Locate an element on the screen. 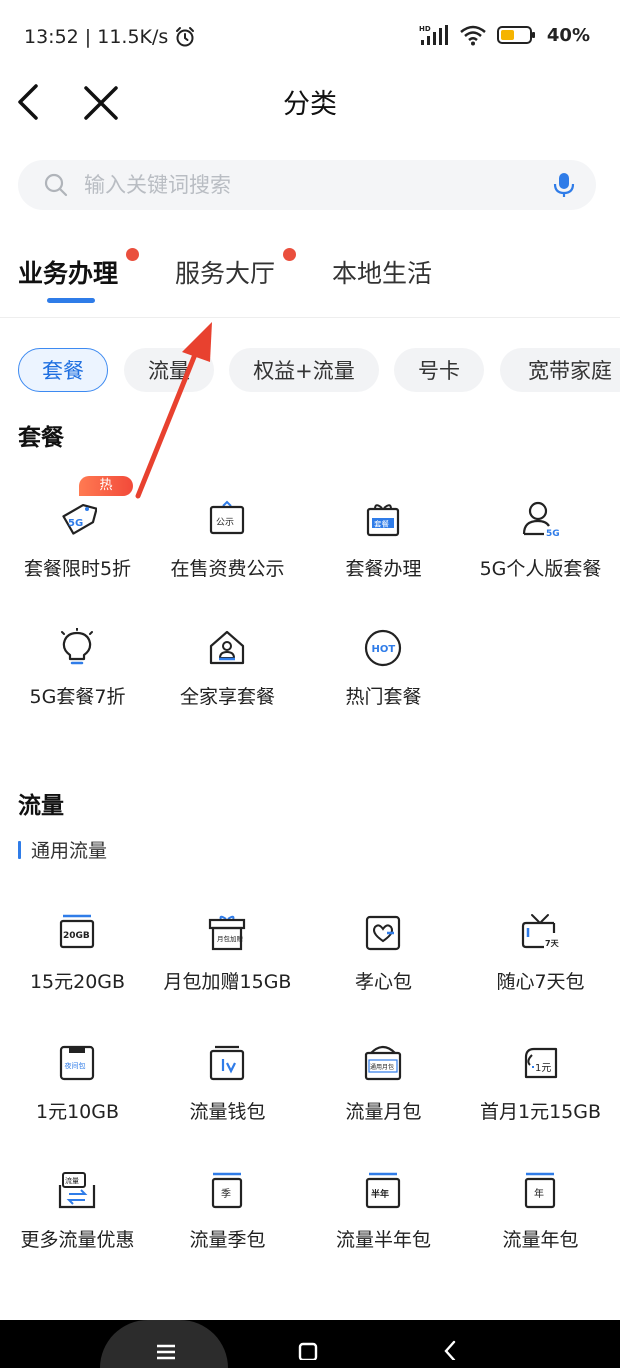 The height and width of the screenshot is (1368, 620). quarter-pack-icon: 季 is located at coordinates (227, 1190).